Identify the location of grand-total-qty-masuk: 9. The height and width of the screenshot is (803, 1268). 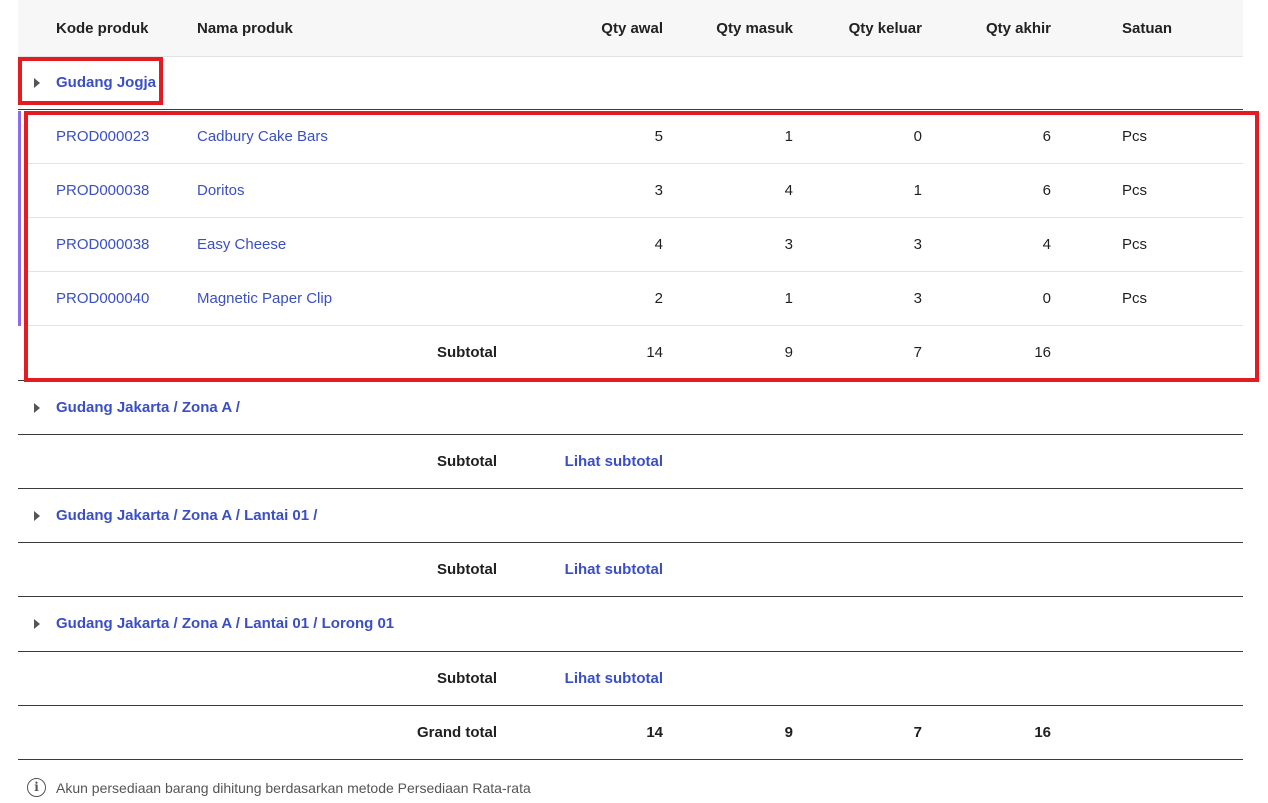
(788, 732).